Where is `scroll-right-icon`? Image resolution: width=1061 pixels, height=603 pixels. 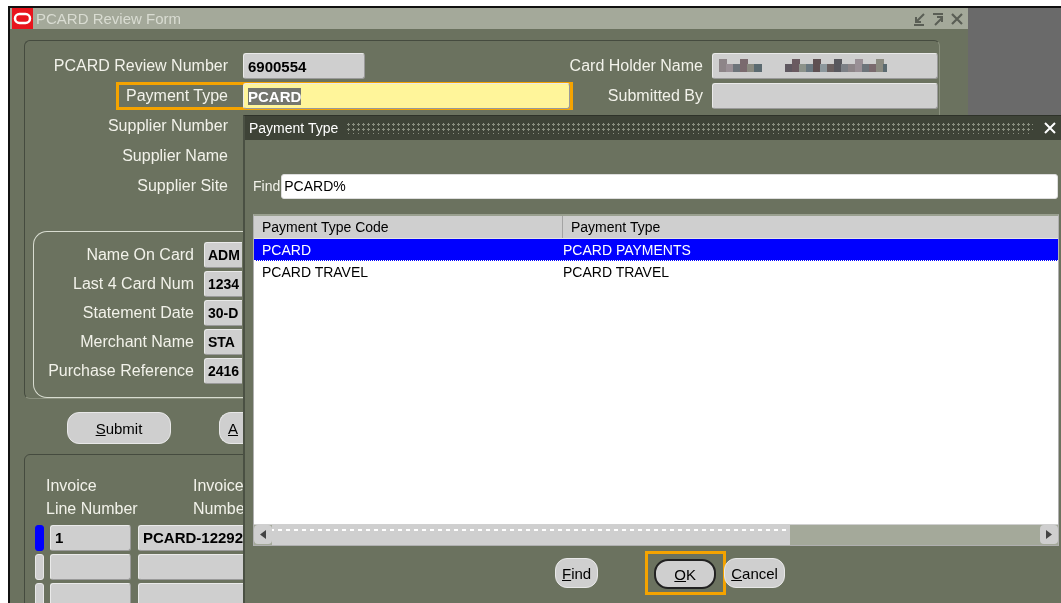 scroll-right-icon is located at coordinates (1049, 534).